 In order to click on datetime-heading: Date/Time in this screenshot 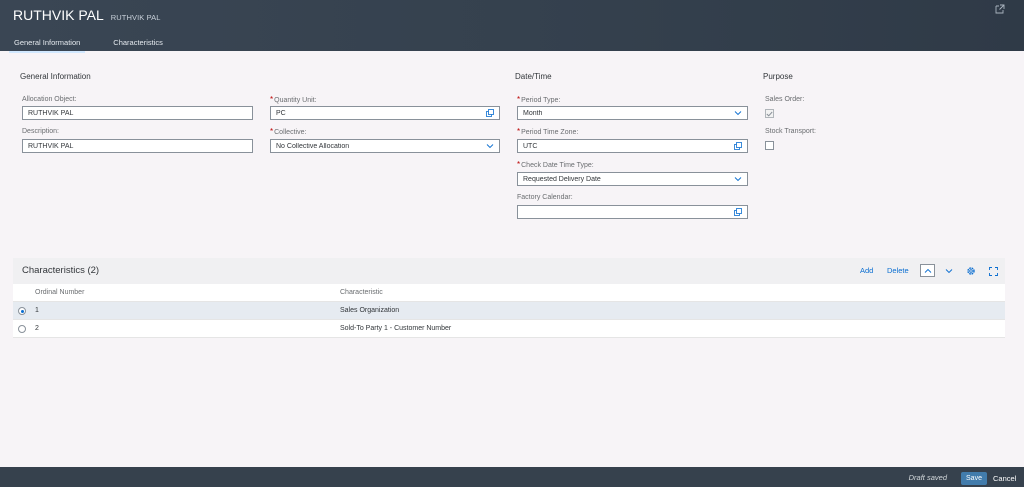, I will do `click(533, 76)`.